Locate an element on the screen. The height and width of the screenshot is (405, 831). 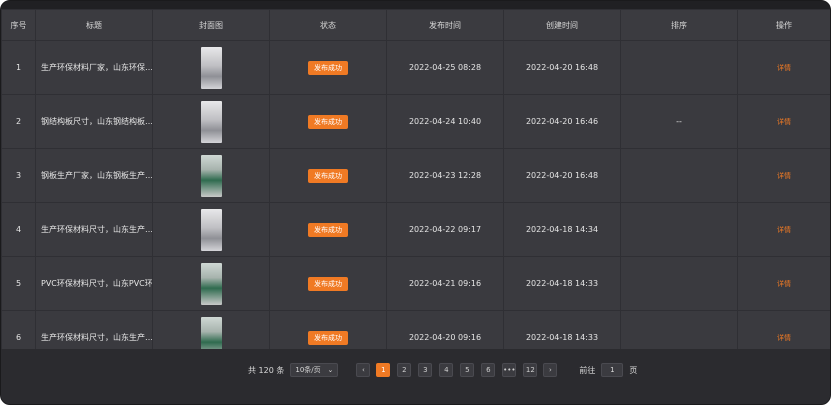
page-button-3: 3 is located at coordinates (425, 370).